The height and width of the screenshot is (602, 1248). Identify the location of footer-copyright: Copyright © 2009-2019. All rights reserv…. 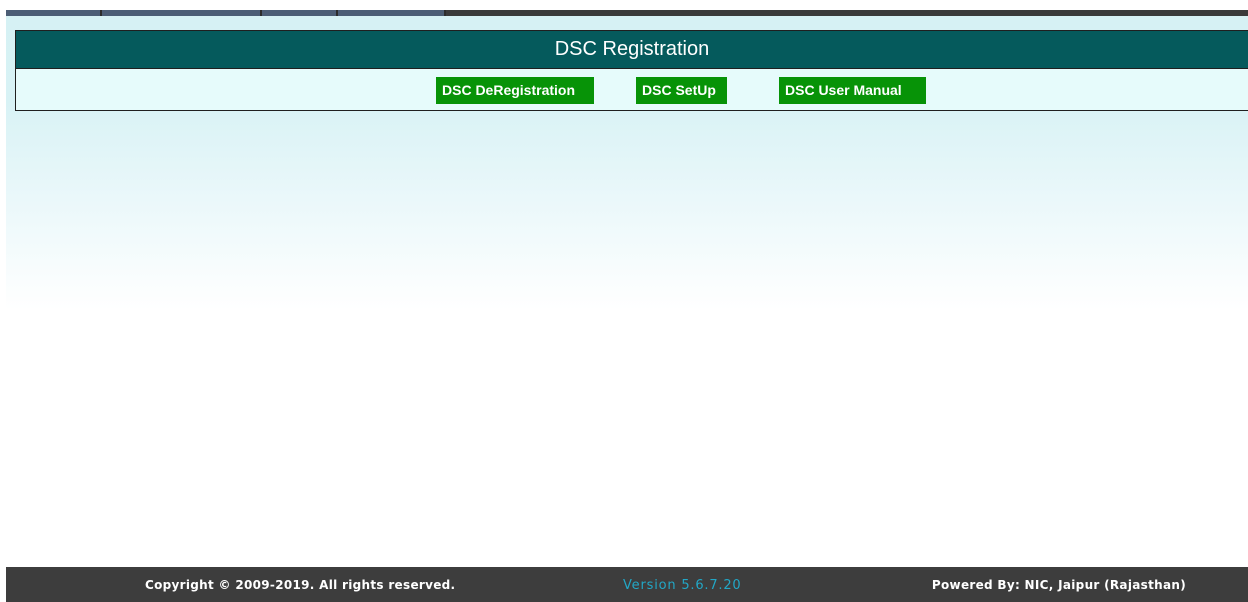
(300, 585).